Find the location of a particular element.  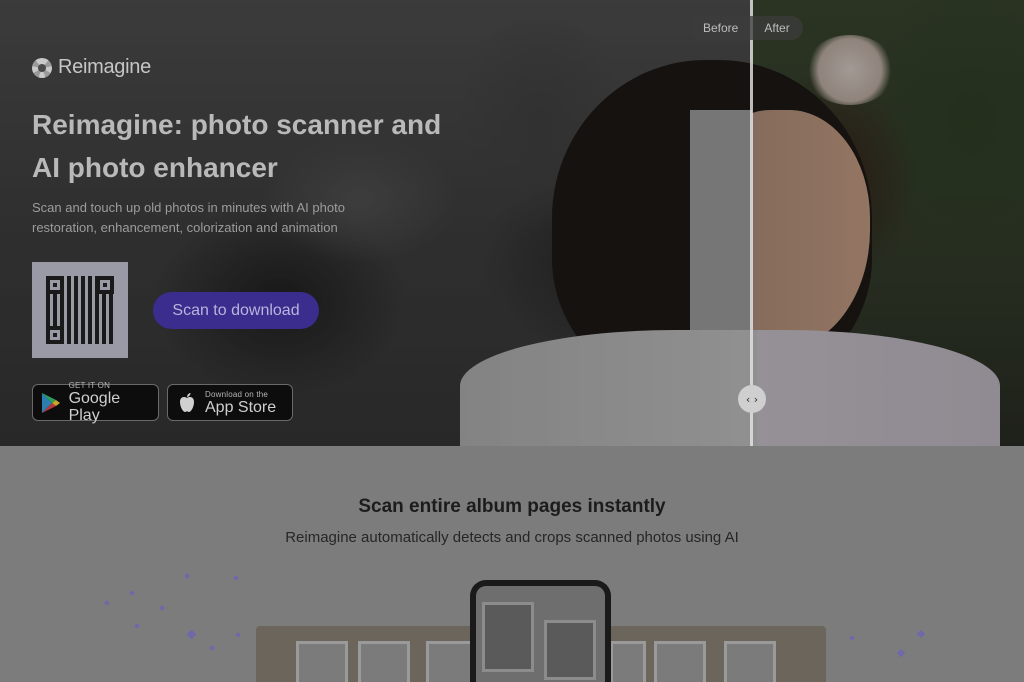

album-page-left is located at coordinates (376, 654).